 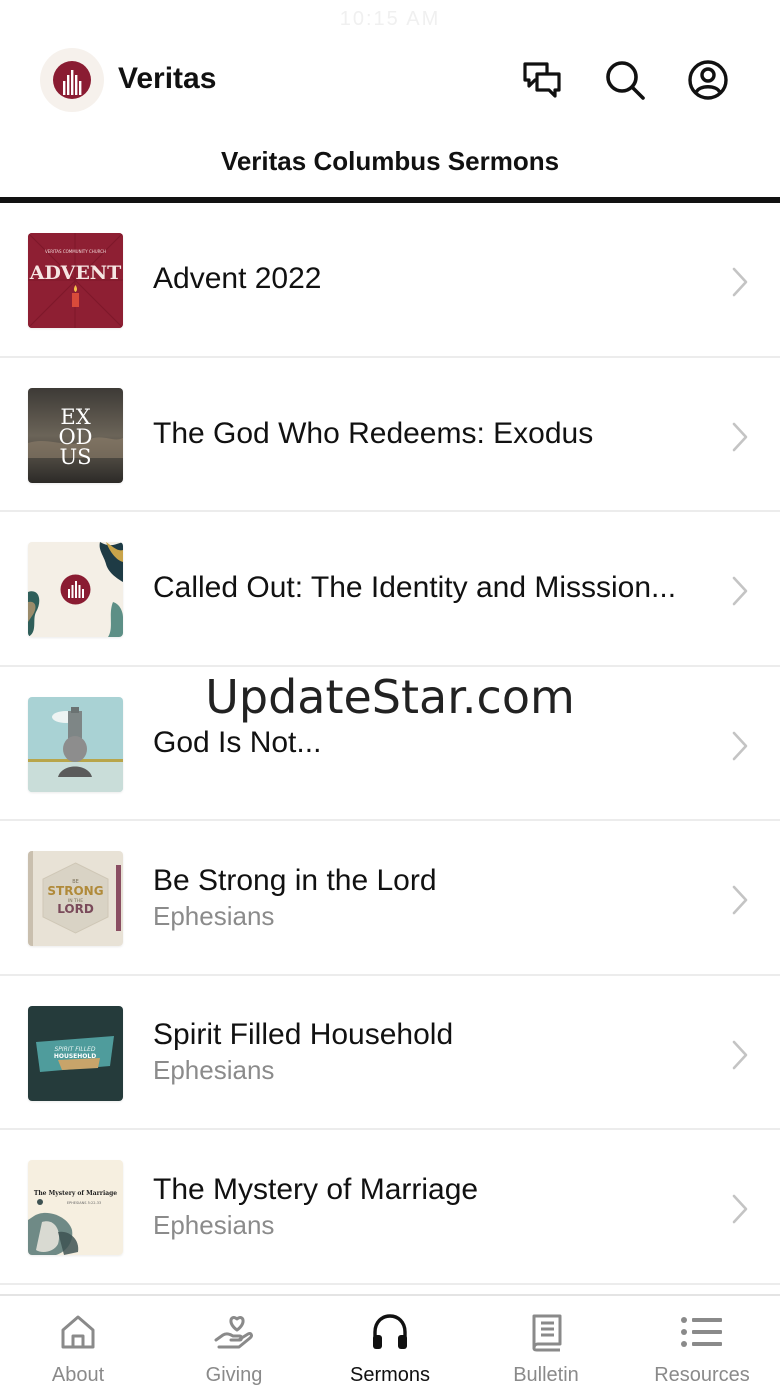 What do you see at coordinates (546, 1332) in the screenshot?
I see `bulletin-book-icon` at bounding box center [546, 1332].